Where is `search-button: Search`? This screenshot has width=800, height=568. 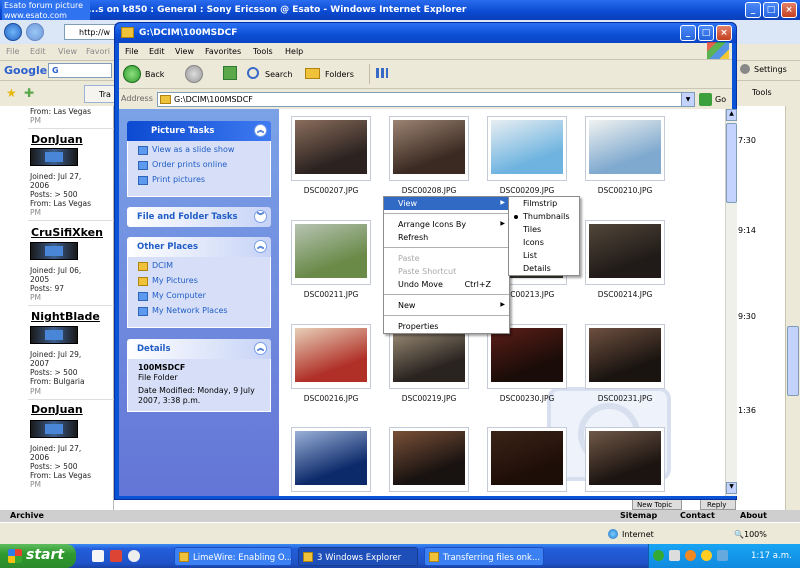
search-button: Search is located at coordinates (271, 74).